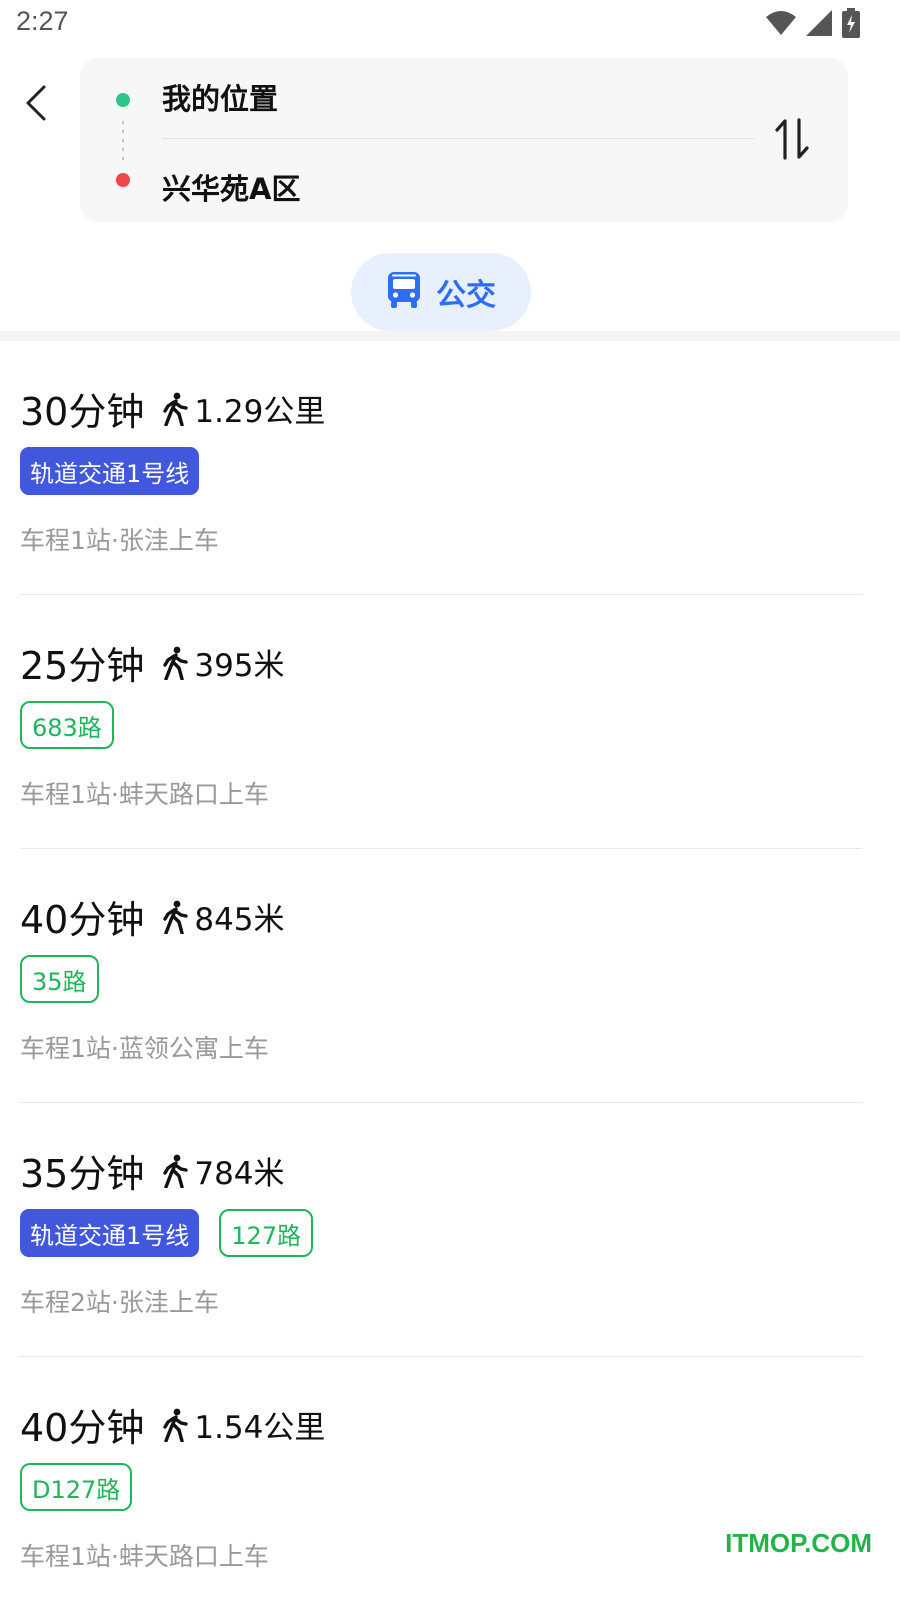 The width and height of the screenshot is (900, 1611). Describe the element at coordinates (82, 1174) in the screenshot. I see `route-duration: 35分钟` at that location.